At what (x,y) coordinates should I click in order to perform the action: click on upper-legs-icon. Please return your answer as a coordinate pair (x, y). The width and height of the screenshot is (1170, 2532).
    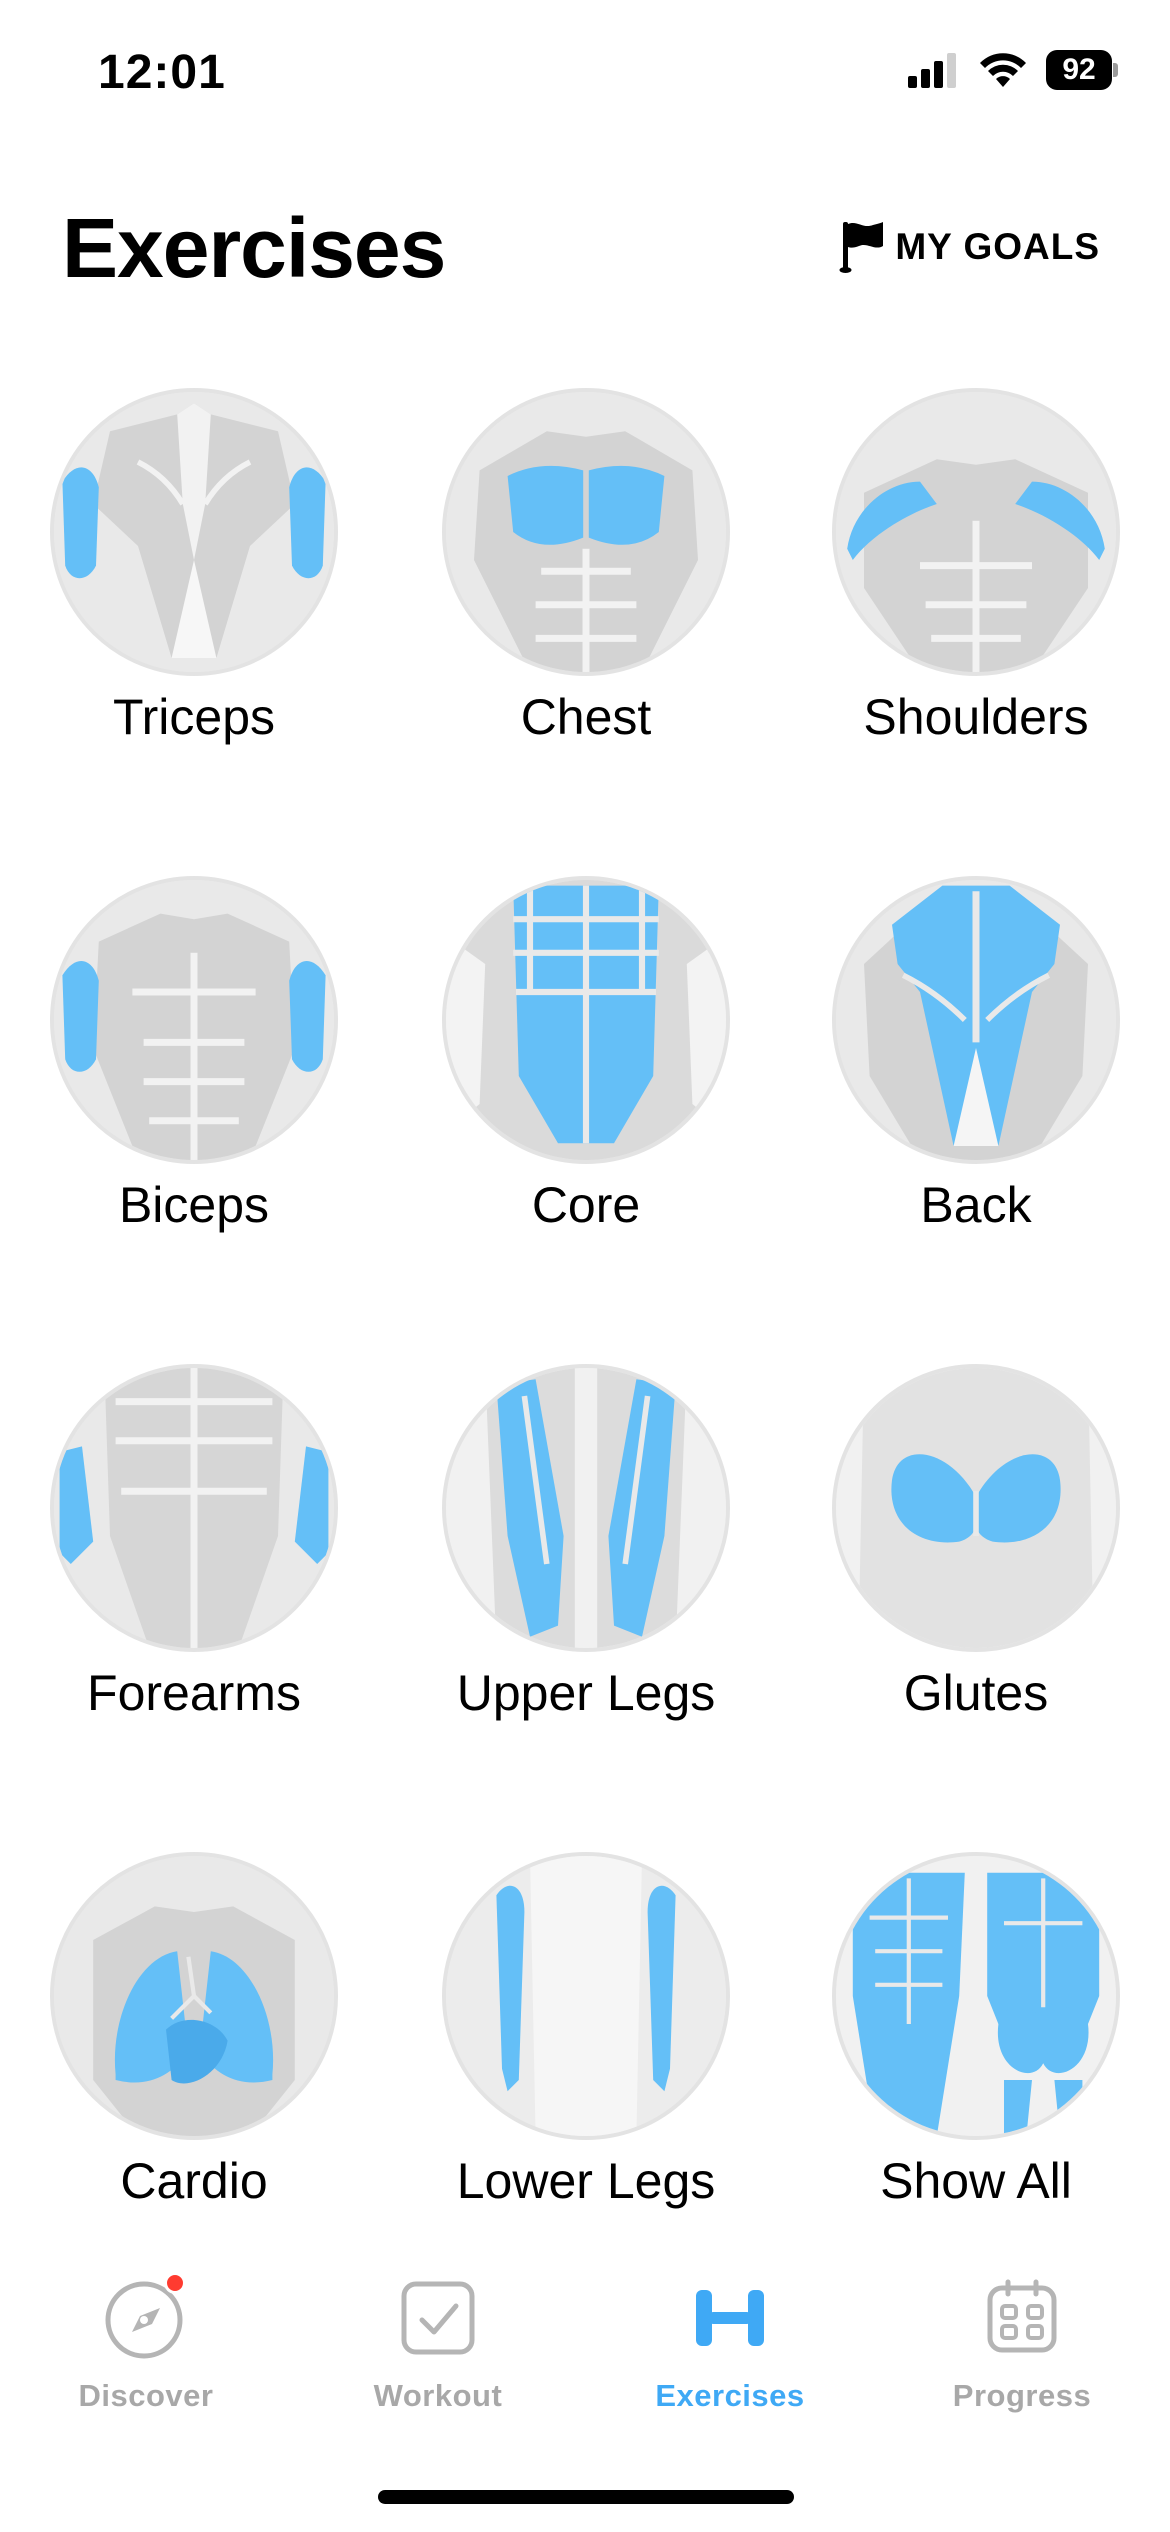
    Looking at the image, I should click on (586, 1508).